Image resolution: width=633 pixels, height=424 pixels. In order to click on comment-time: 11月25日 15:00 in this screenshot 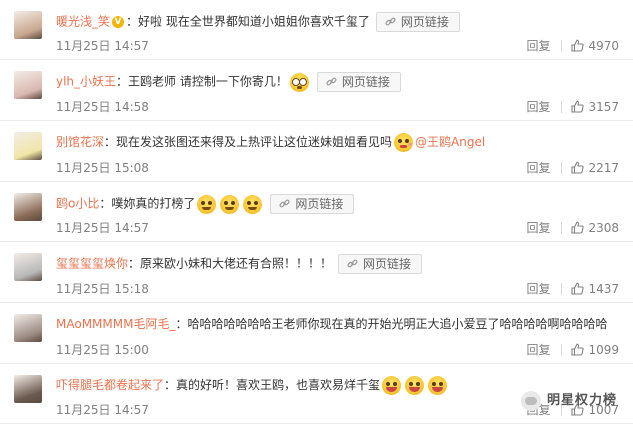, I will do `click(102, 350)`.